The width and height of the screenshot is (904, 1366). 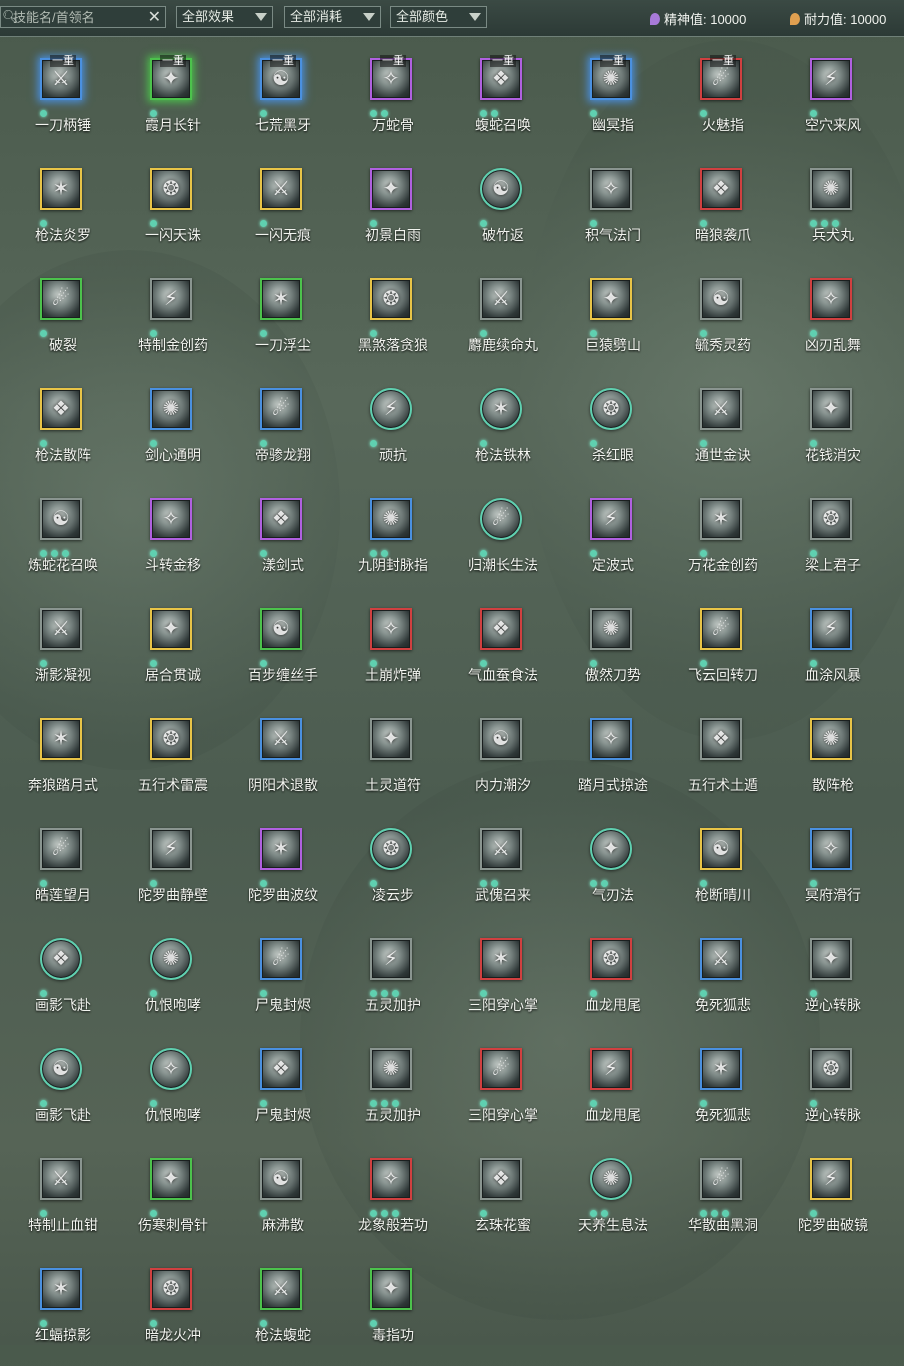 What do you see at coordinates (501, 77) in the screenshot?
I see `skill-icon: ❖ 一重` at bounding box center [501, 77].